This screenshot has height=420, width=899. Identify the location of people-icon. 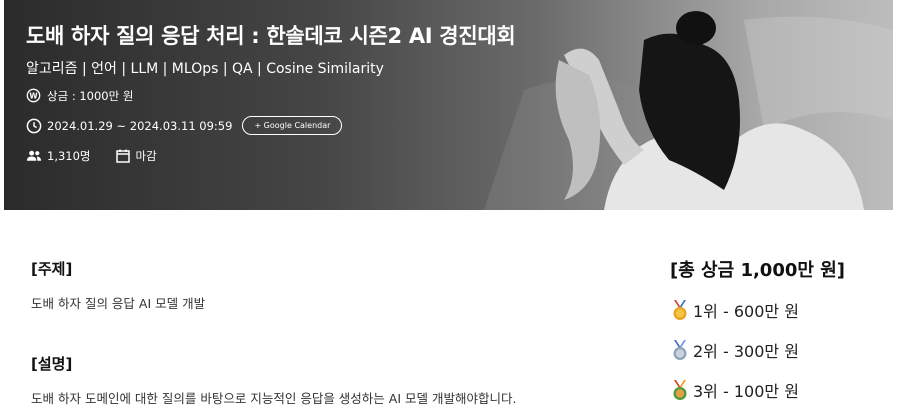
(34, 156).